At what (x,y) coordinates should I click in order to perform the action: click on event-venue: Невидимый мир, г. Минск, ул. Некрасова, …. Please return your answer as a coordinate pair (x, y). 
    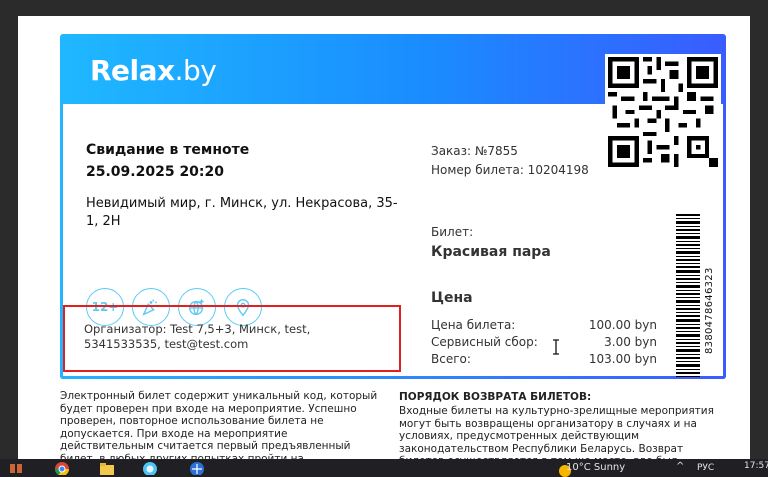
    Looking at the image, I should click on (242, 212).